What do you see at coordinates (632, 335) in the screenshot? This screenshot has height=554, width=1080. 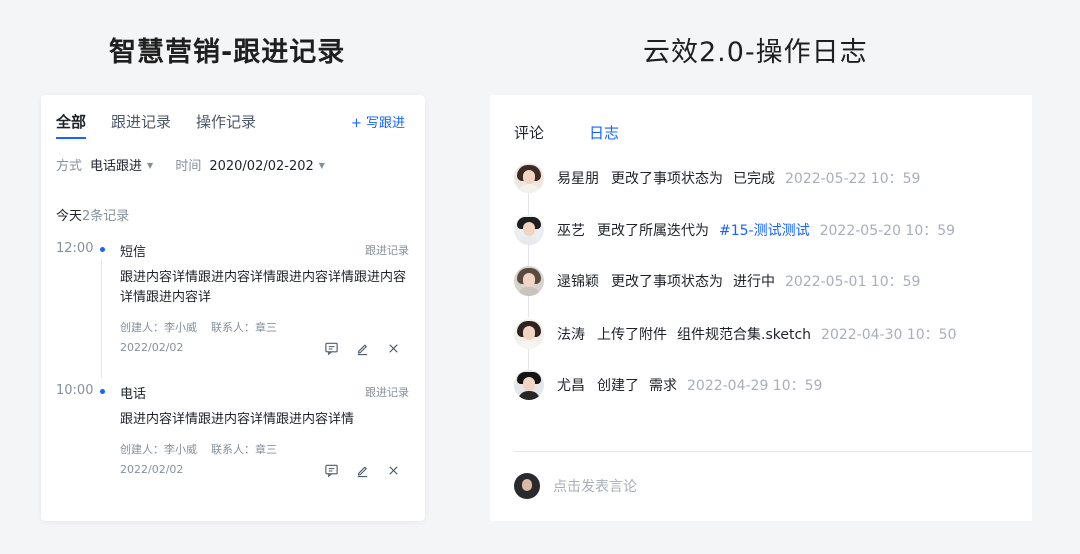 I see `log-action: 上传了附件` at bounding box center [632, 335].